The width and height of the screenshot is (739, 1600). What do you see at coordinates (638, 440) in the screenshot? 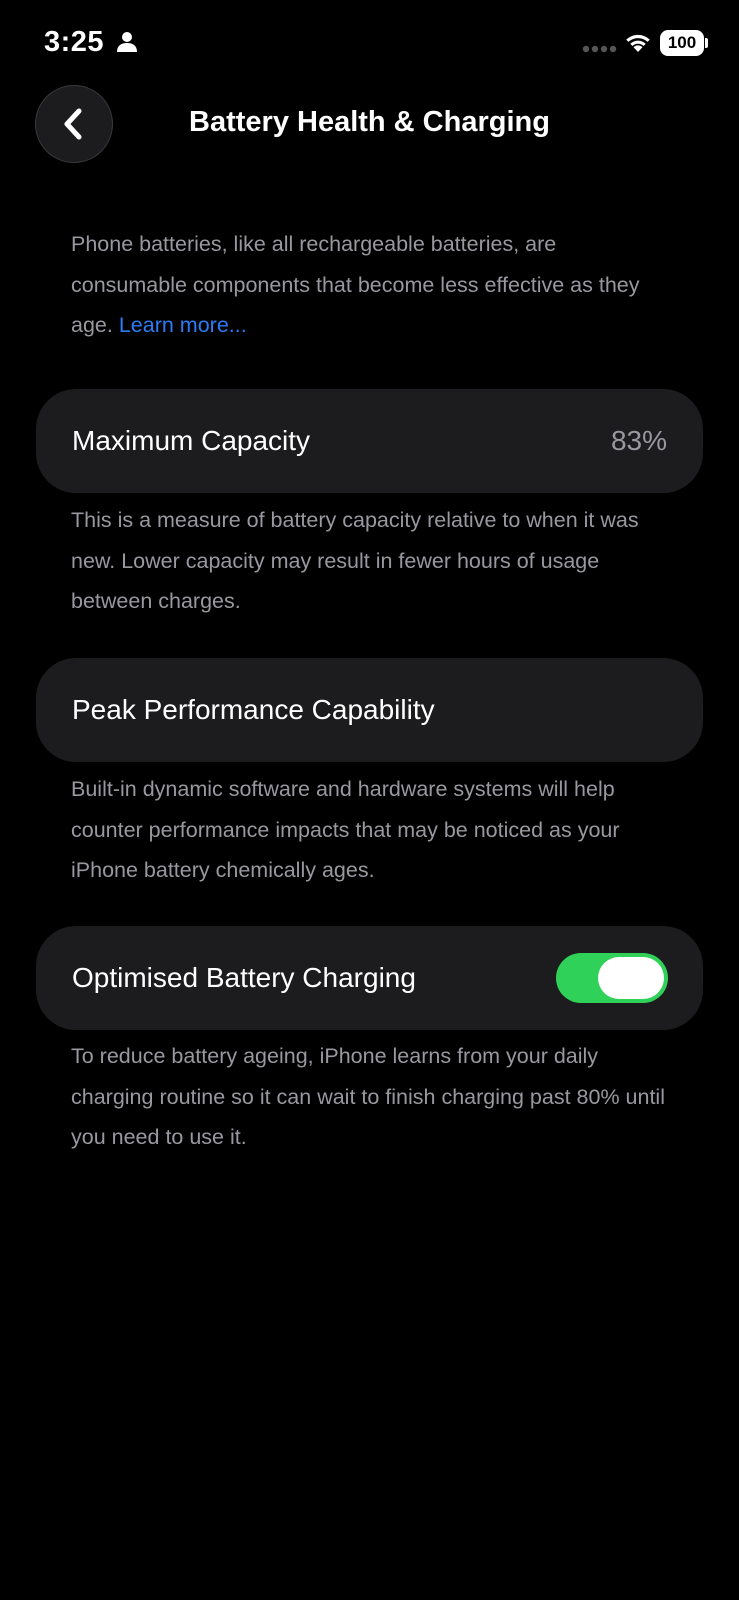
I see `maximum-capacity-value: 83%` at bounding box center [638, 440].